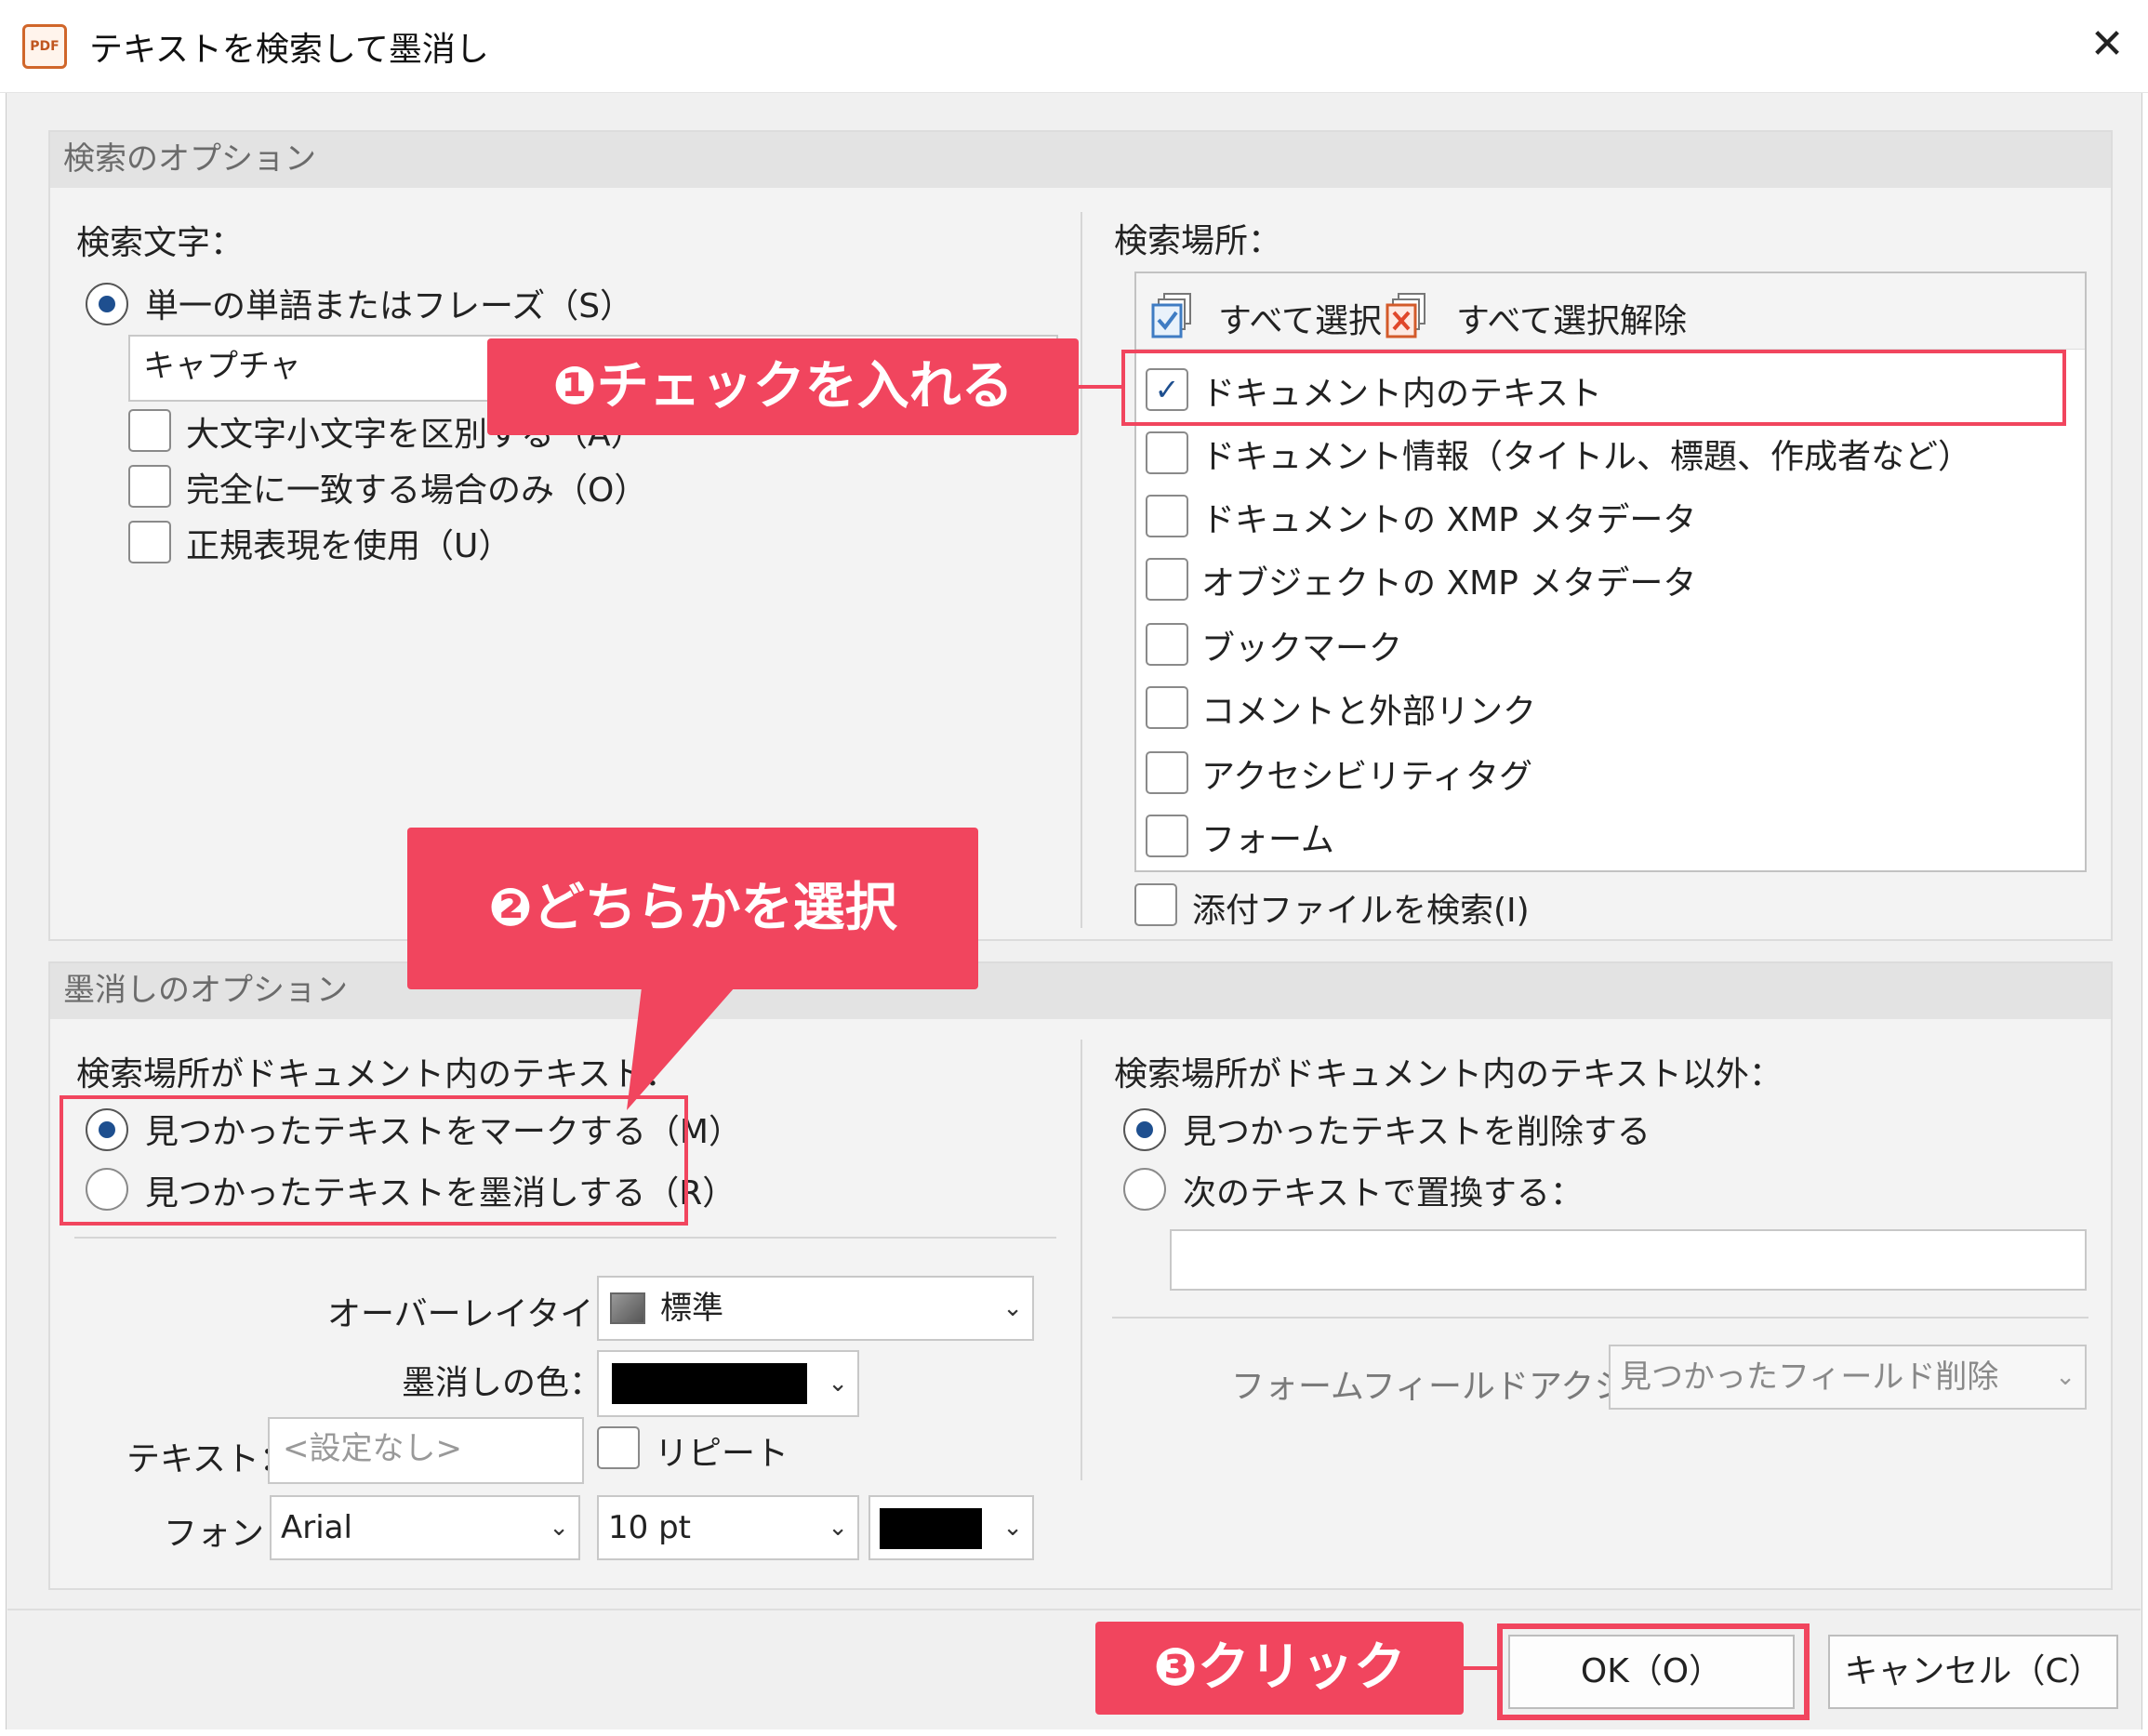 The width and height of the screenshot is (2148, 1736). I want to click on redaction-color-picker: ⌄, so click(728, 1383).